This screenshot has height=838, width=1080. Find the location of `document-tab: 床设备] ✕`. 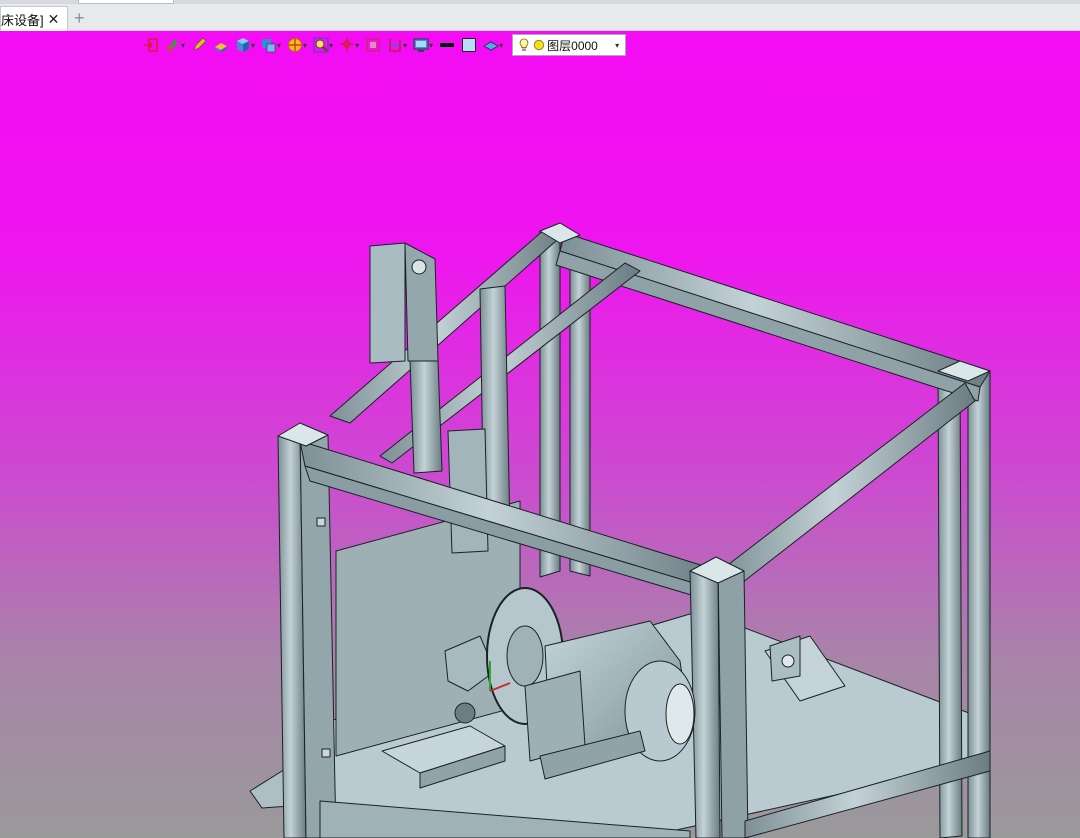

document-tab: 床设备] ✕ is located at coordinates (34, 18).